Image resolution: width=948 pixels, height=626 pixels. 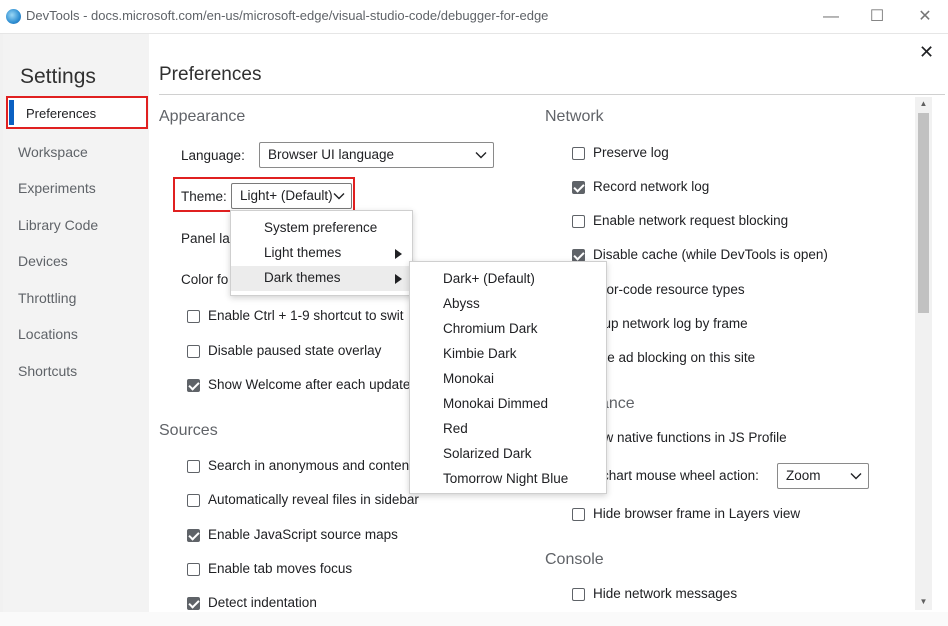 What do you see at coordinates (923, 213) in the screenshot?
I see `scrollbar-thumb` at bounding box center [923, 213].